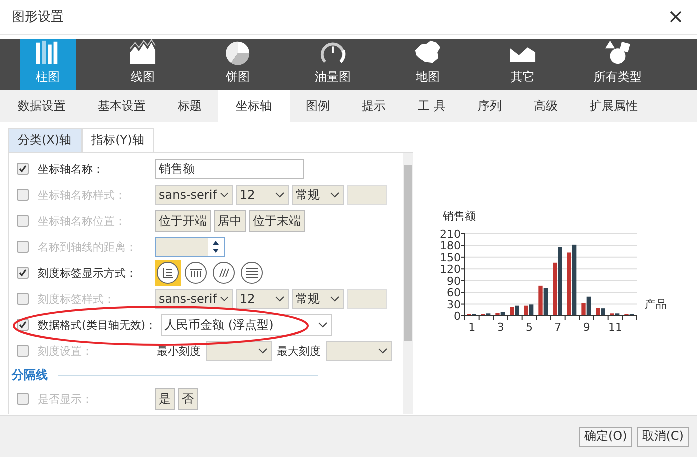 The height and width of the screenshot is (457, 697). I want to click on dialog-button: 确定(O), so click(605, 436).